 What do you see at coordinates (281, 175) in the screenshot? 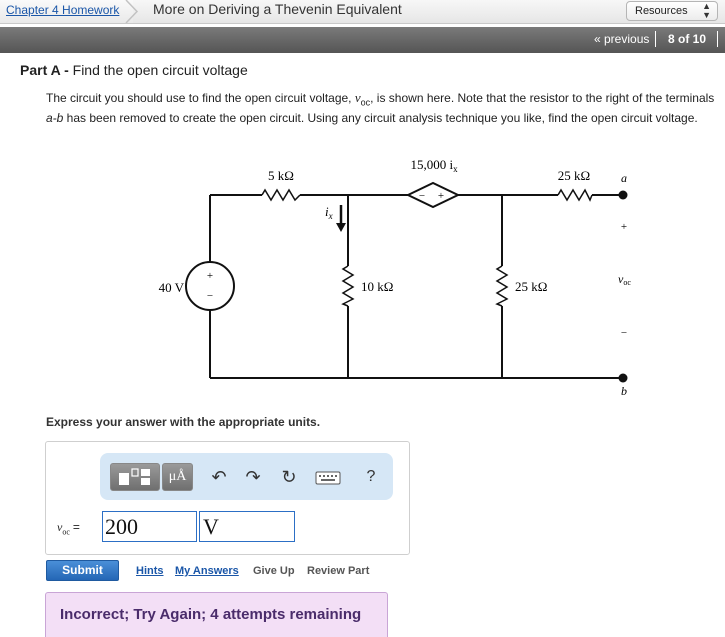
I see `r1-label: 5 kΩ` at bounding box center [281, 175].